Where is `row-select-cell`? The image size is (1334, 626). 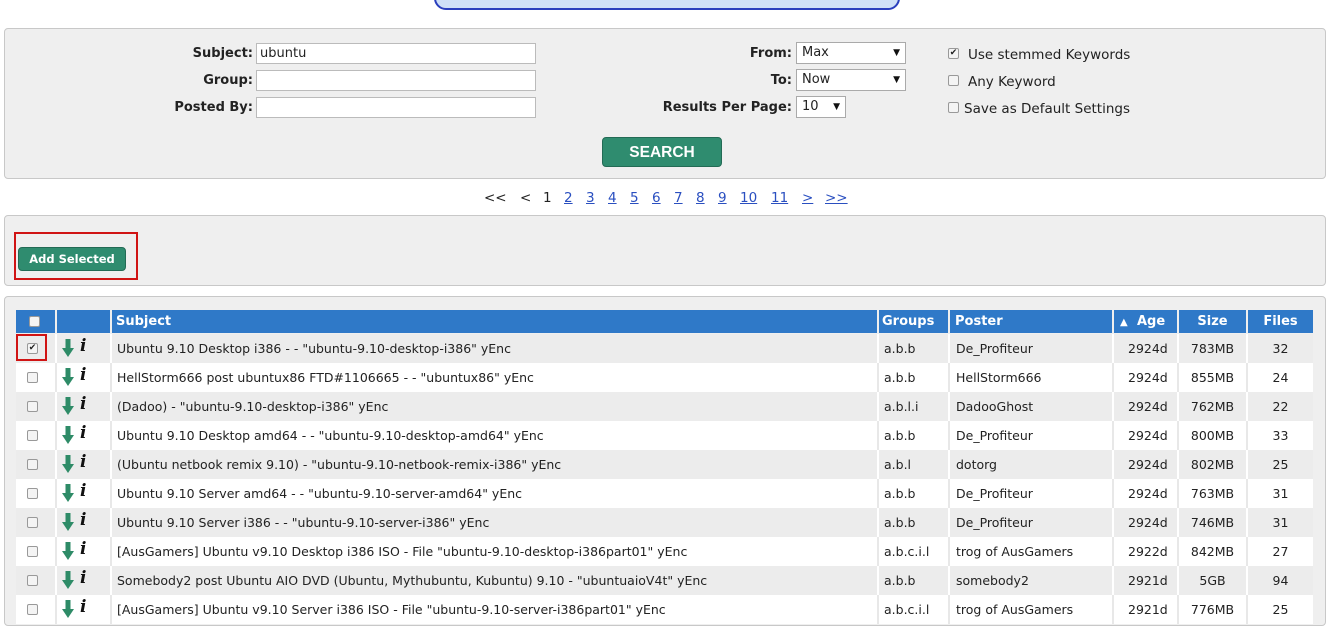
row-select-cell is located at coordinates (34, 551).